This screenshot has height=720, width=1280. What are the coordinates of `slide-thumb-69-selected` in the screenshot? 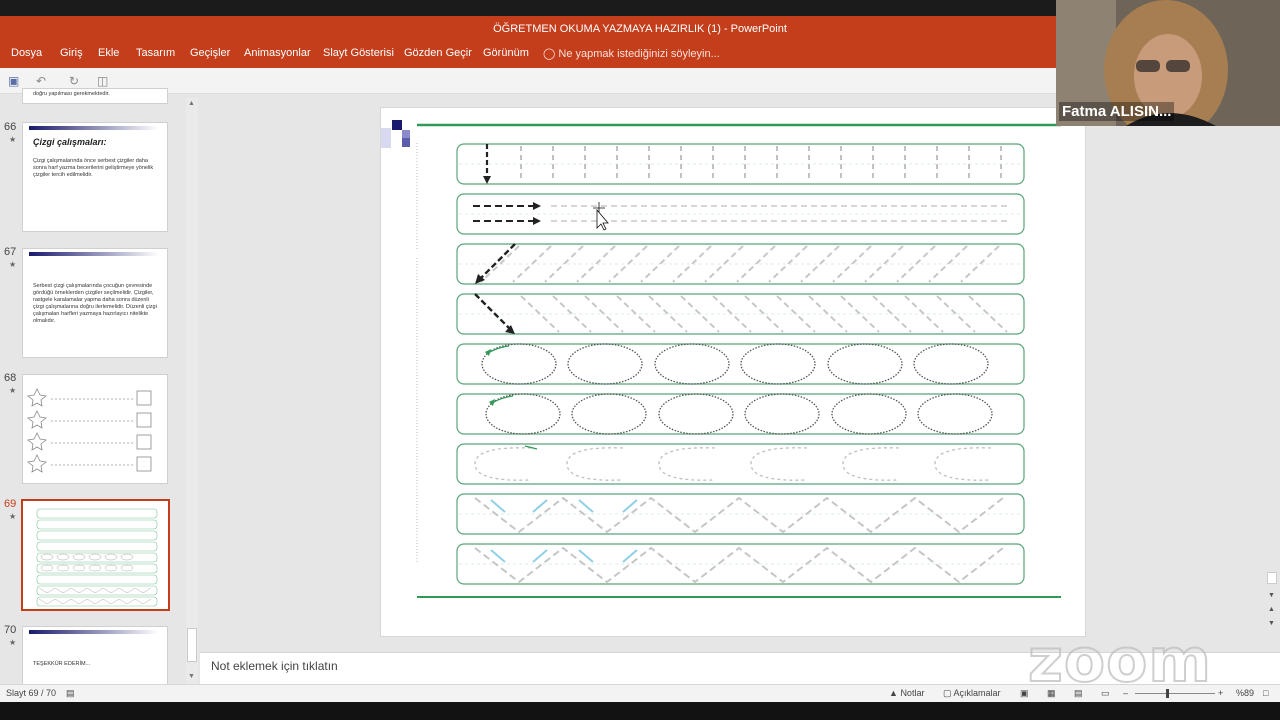 It's located at (95, 555).